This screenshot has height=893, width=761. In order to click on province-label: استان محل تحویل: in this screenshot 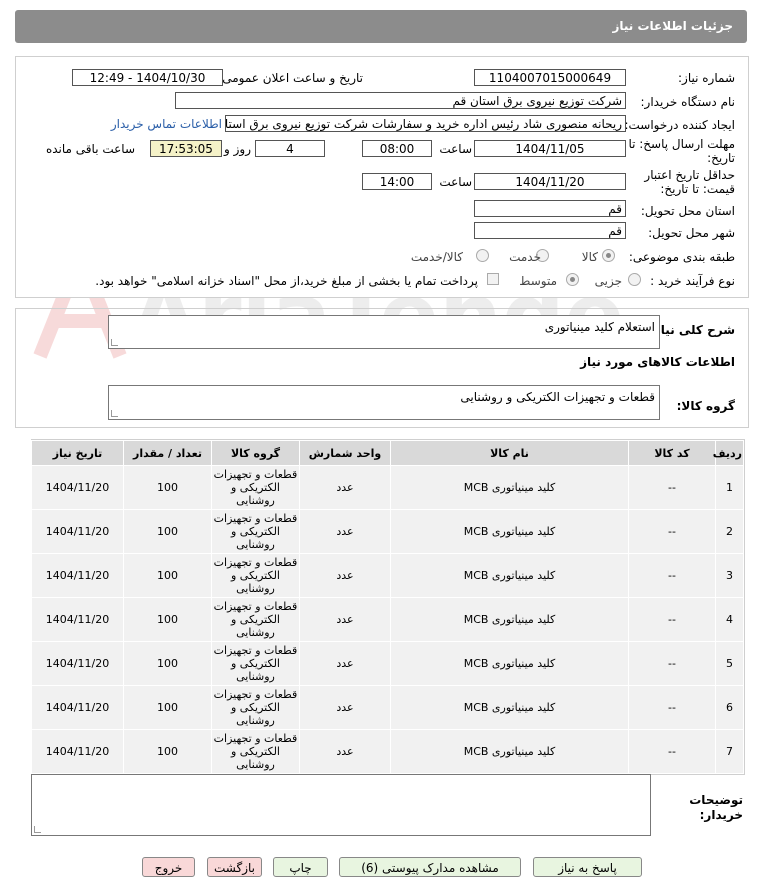, I will do `click(687, 211)`.